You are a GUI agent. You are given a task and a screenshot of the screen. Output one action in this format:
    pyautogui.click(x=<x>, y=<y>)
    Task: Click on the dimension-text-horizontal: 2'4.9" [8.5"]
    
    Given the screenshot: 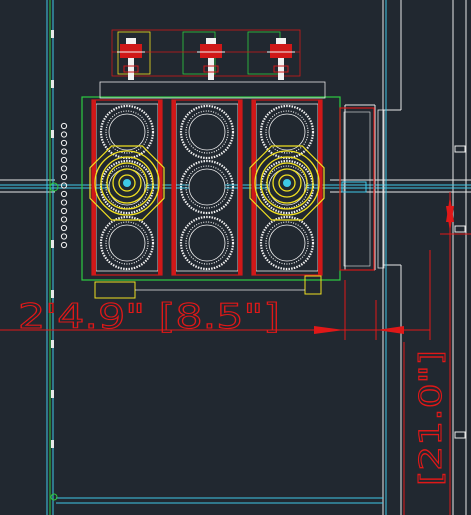 What is the action you would take?
    pyautogui.click(x=149, y=317)
    